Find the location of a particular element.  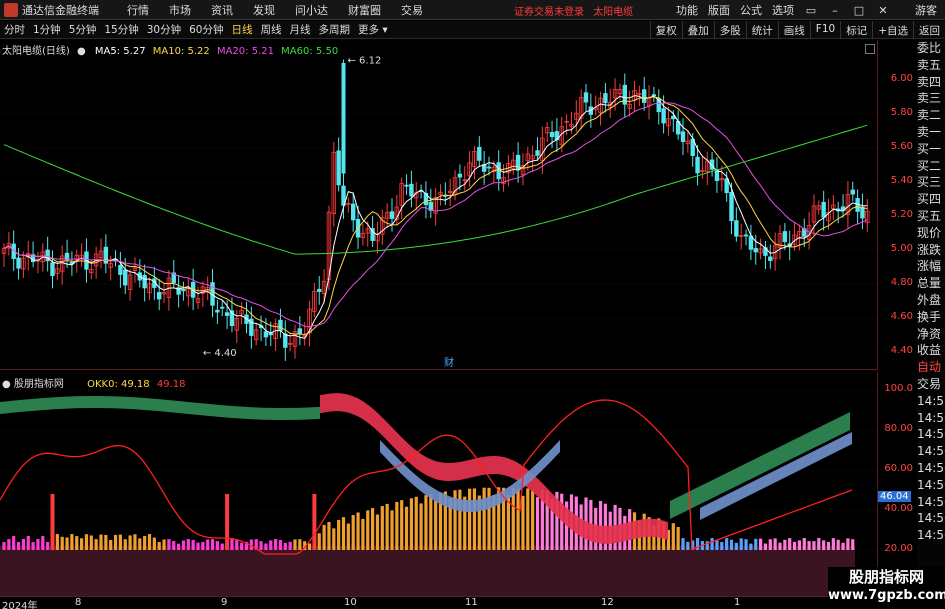

tool-overlay: 叠加 is located at coordinates (697, 30).